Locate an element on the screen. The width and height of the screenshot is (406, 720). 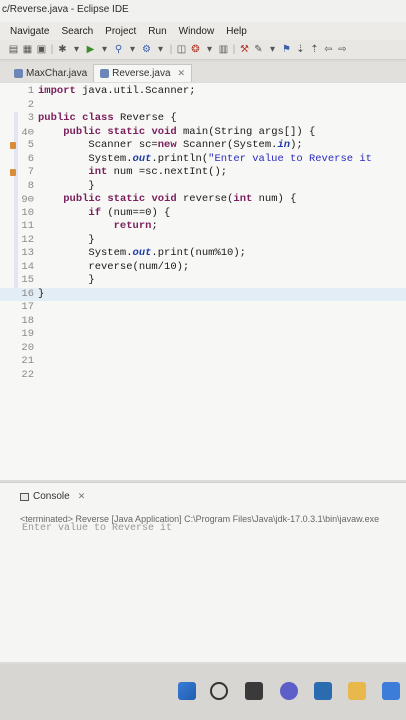
line-number: 22 is located at coordinates (27, 374).